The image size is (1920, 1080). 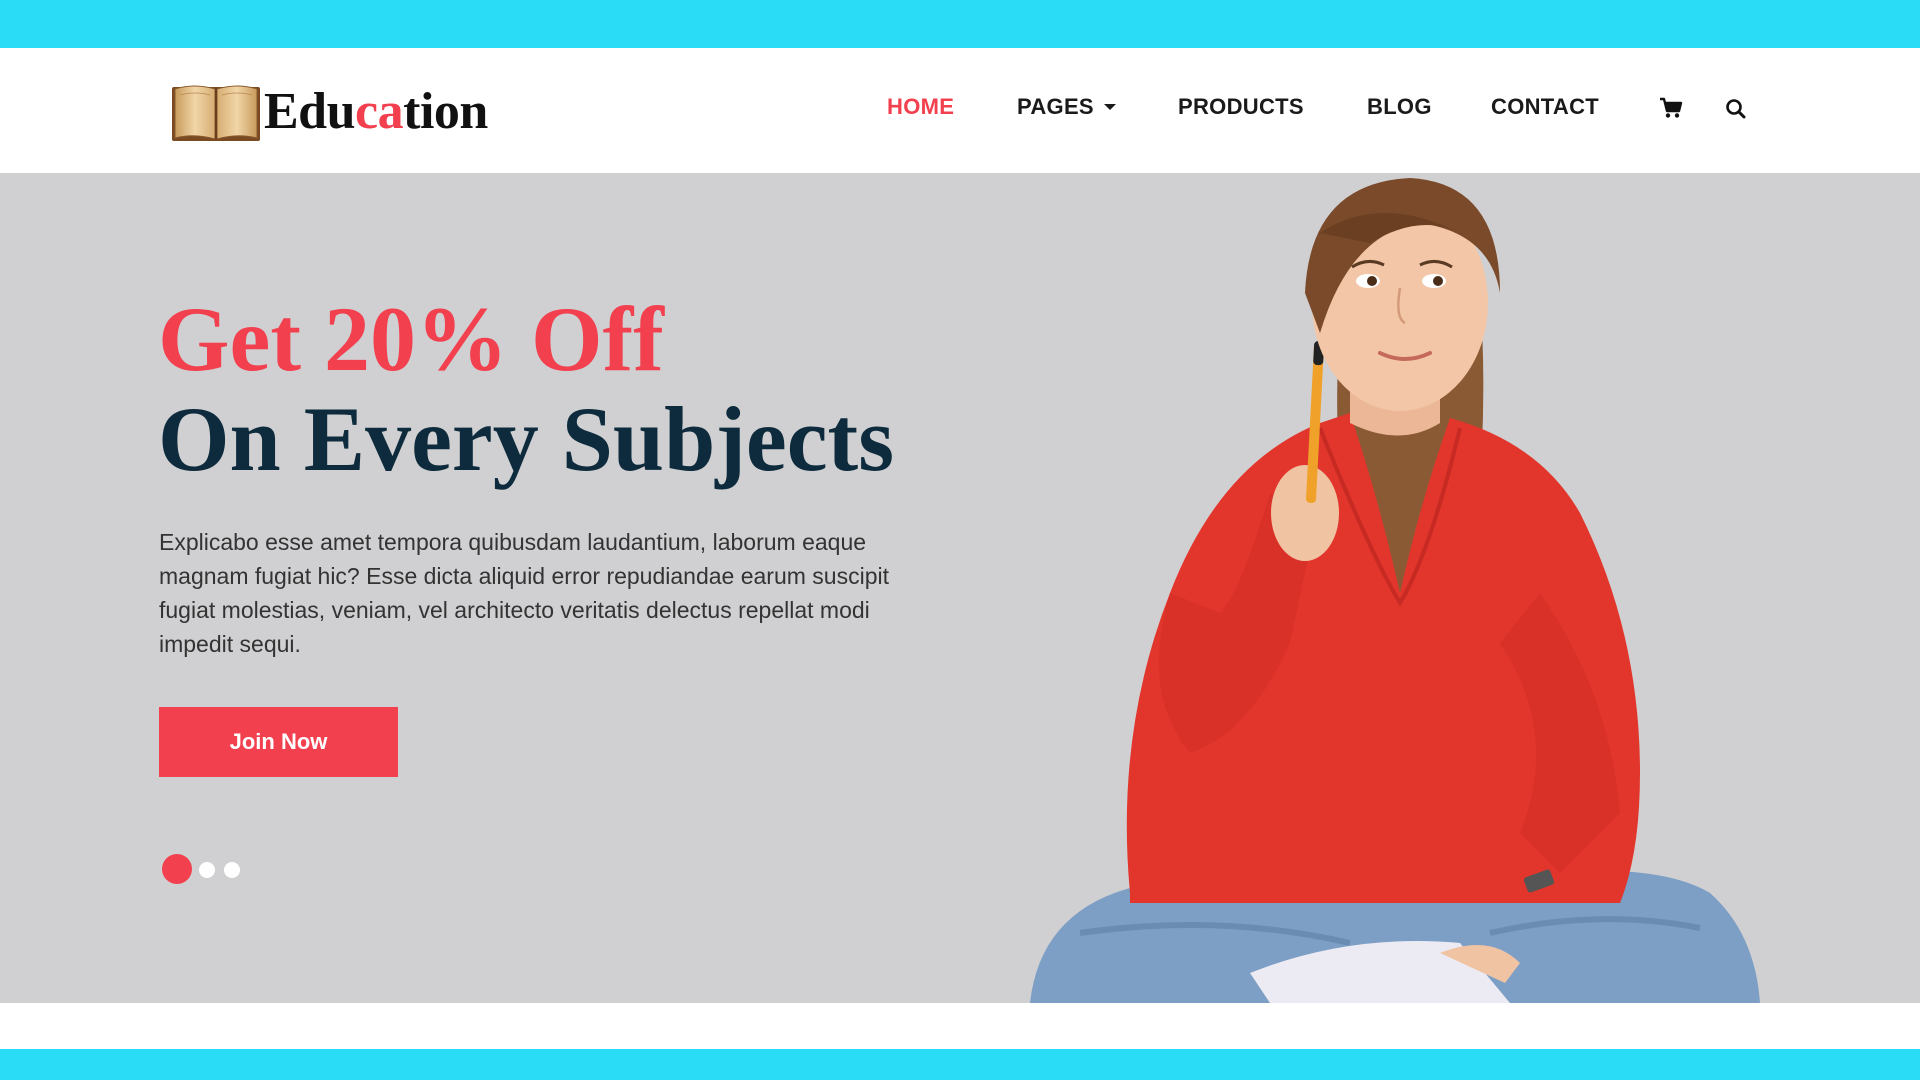 What do you see at coordinates (1736, 108) in the screenshot?
I see `search-icon` at bounding box center [1736, 108].